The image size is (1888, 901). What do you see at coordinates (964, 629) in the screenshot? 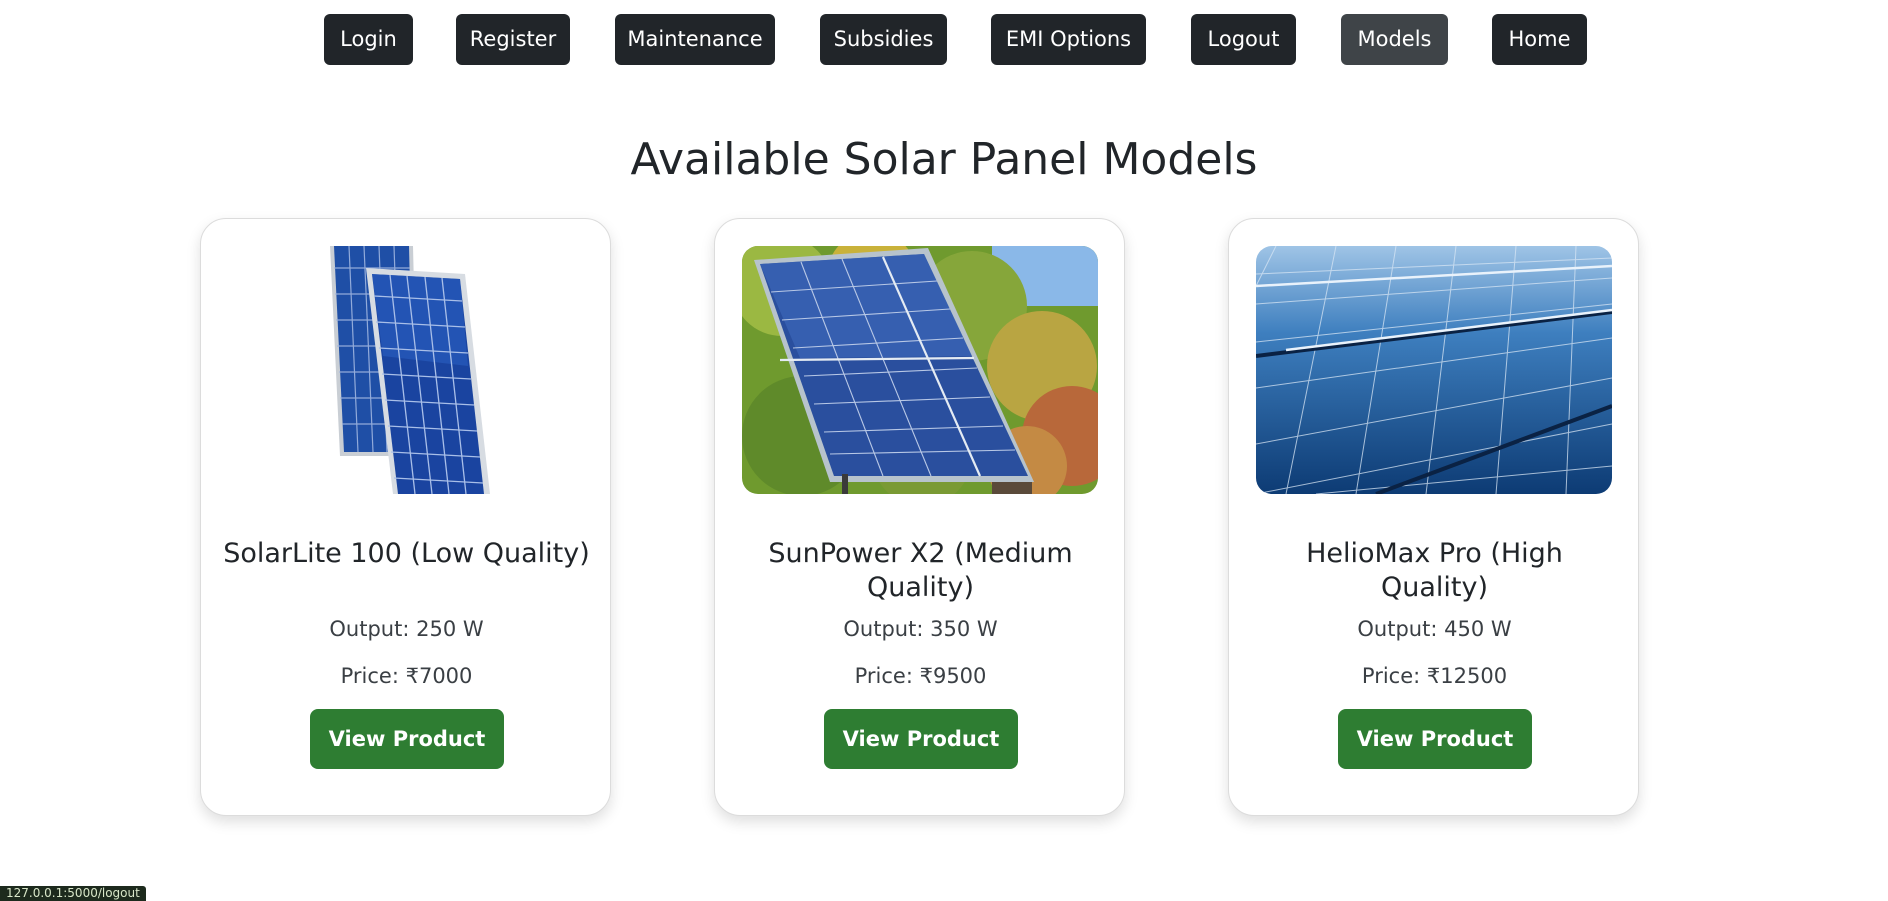
I see `output-value: 350 W` at bounding box center [964, 629].